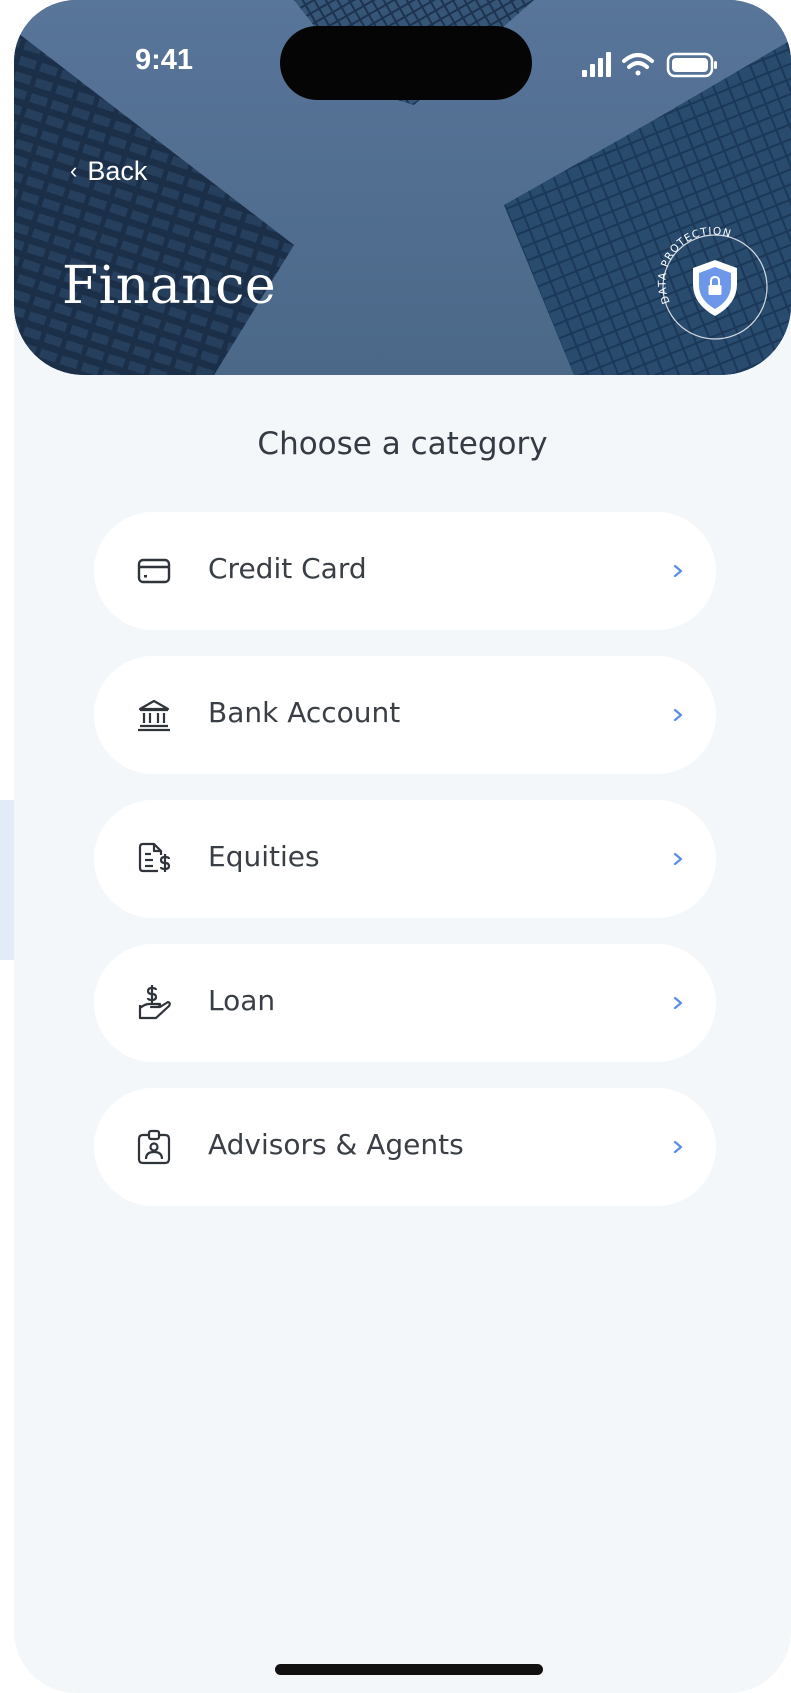  What do you see at coordinates (336, 1144) in the screenshot?
I see `category-label: Advisors & Agents` at bounding box center [336, 1144].